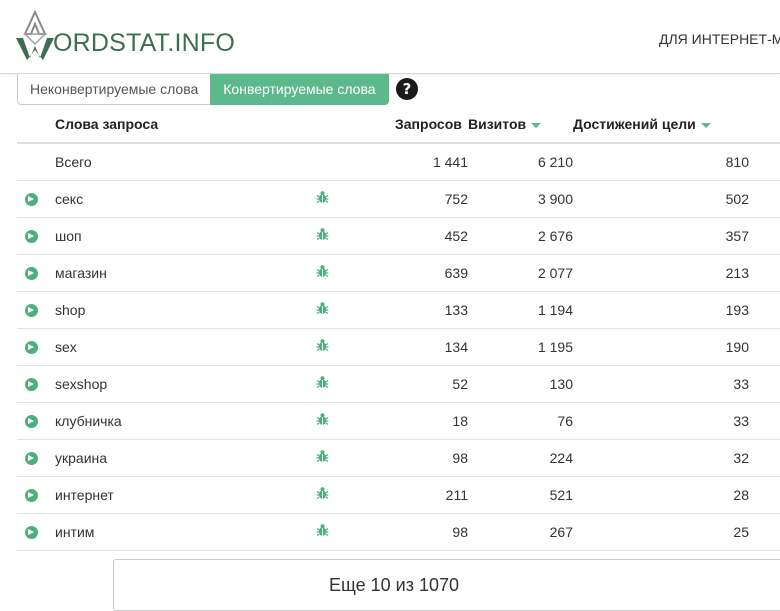  Describe the element at coordinates (661, 347) in the screenshot. I see `row-goals: 190` at that location.